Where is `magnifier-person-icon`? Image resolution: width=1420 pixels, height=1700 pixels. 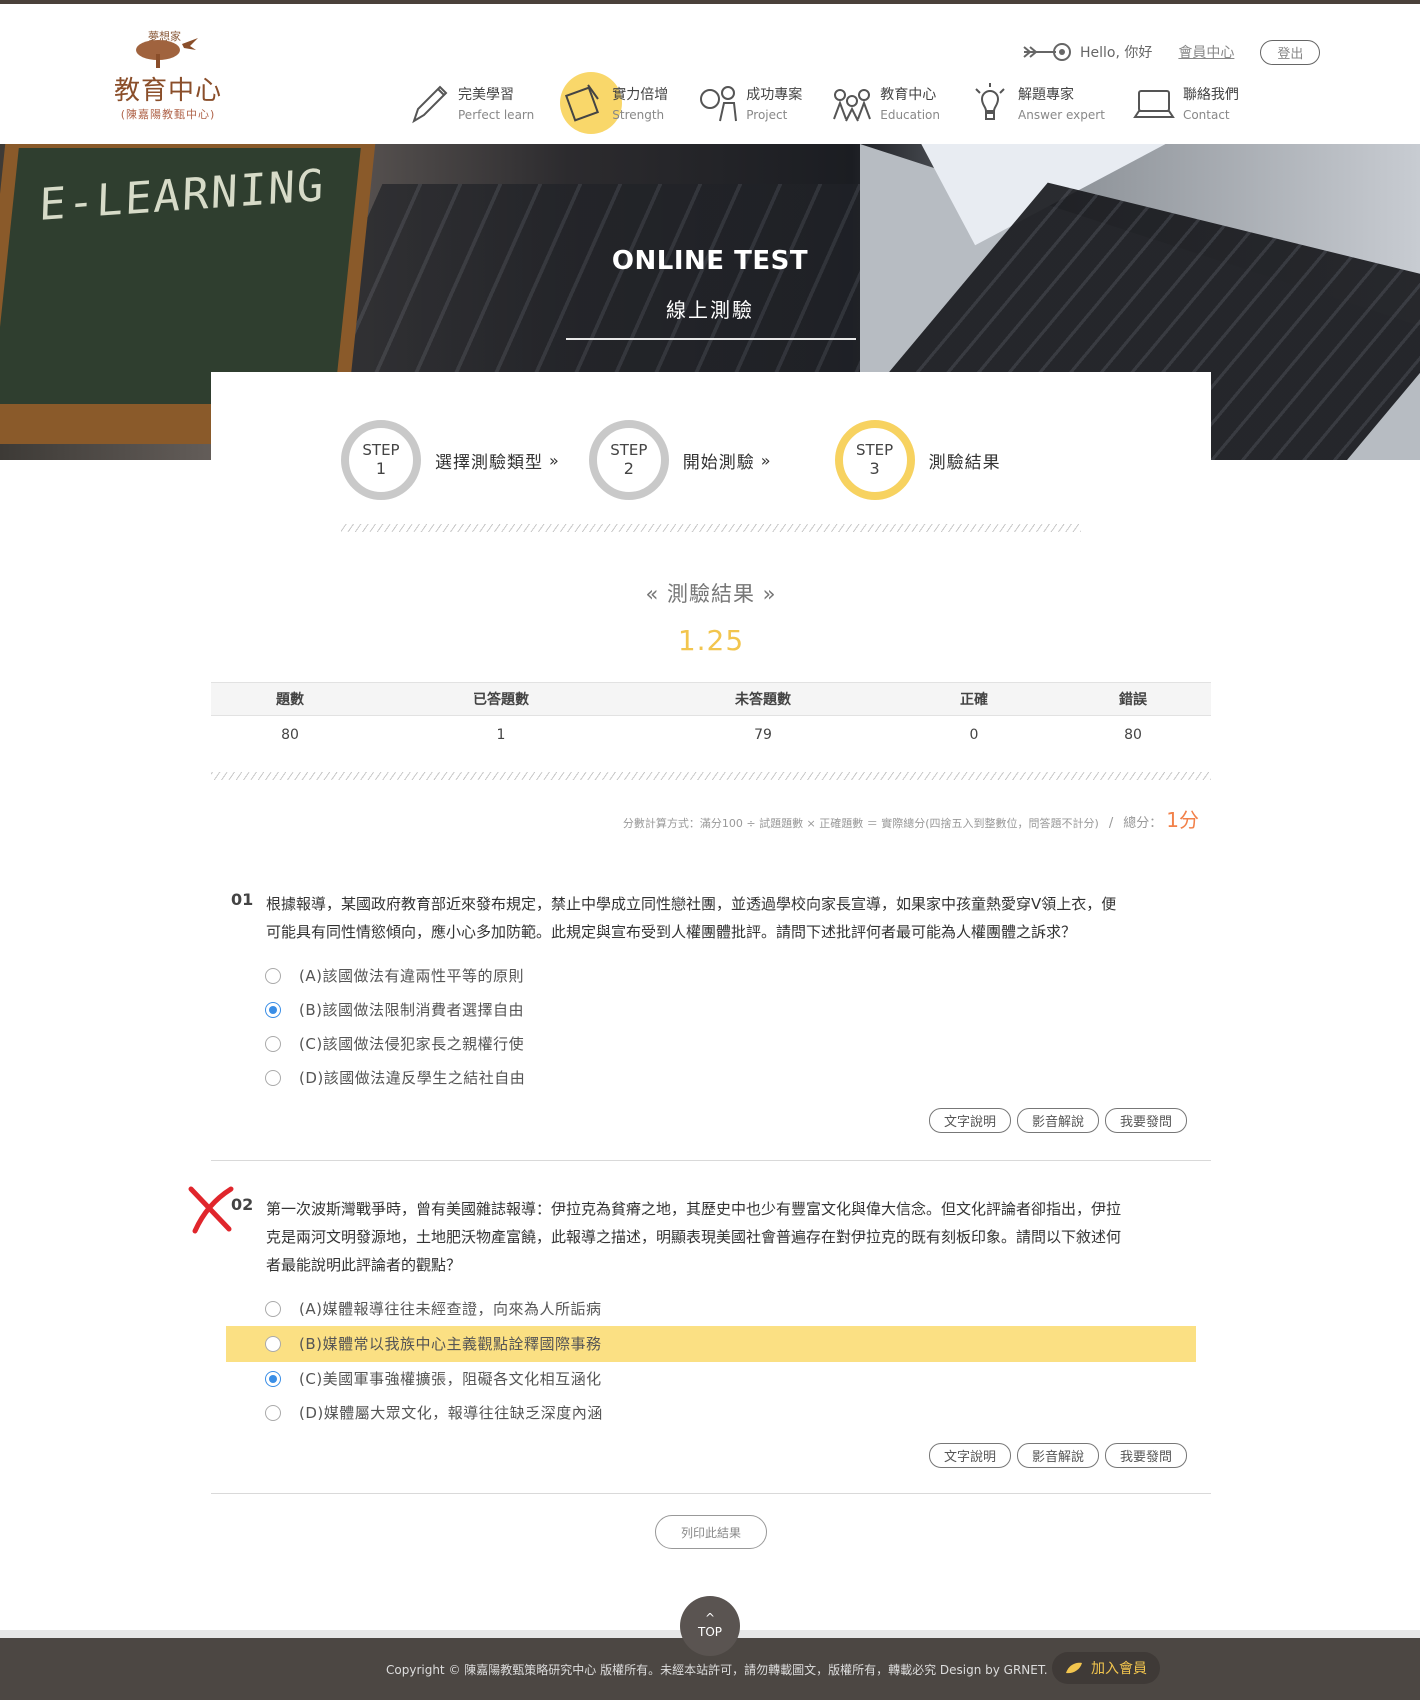
magnifier-person-icon is located at coordinates (718, 103).